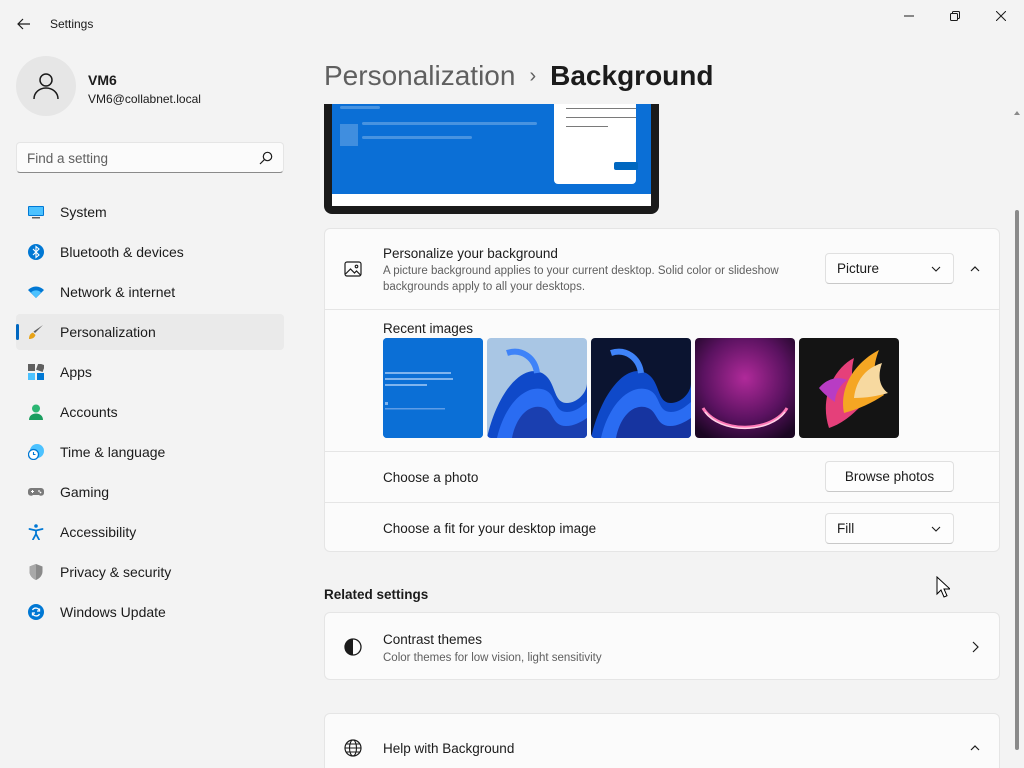  Describe the element at coordinates (89, 412) in the screenshot. I see `sidebar-item-label: Accounts` at that location.